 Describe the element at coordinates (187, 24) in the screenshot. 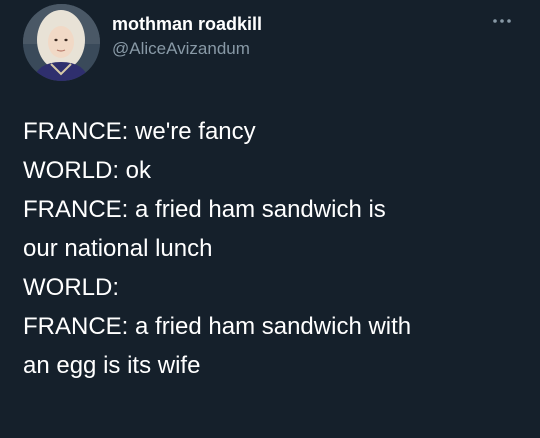

I see `display-name: mothman roadkill` at that location.